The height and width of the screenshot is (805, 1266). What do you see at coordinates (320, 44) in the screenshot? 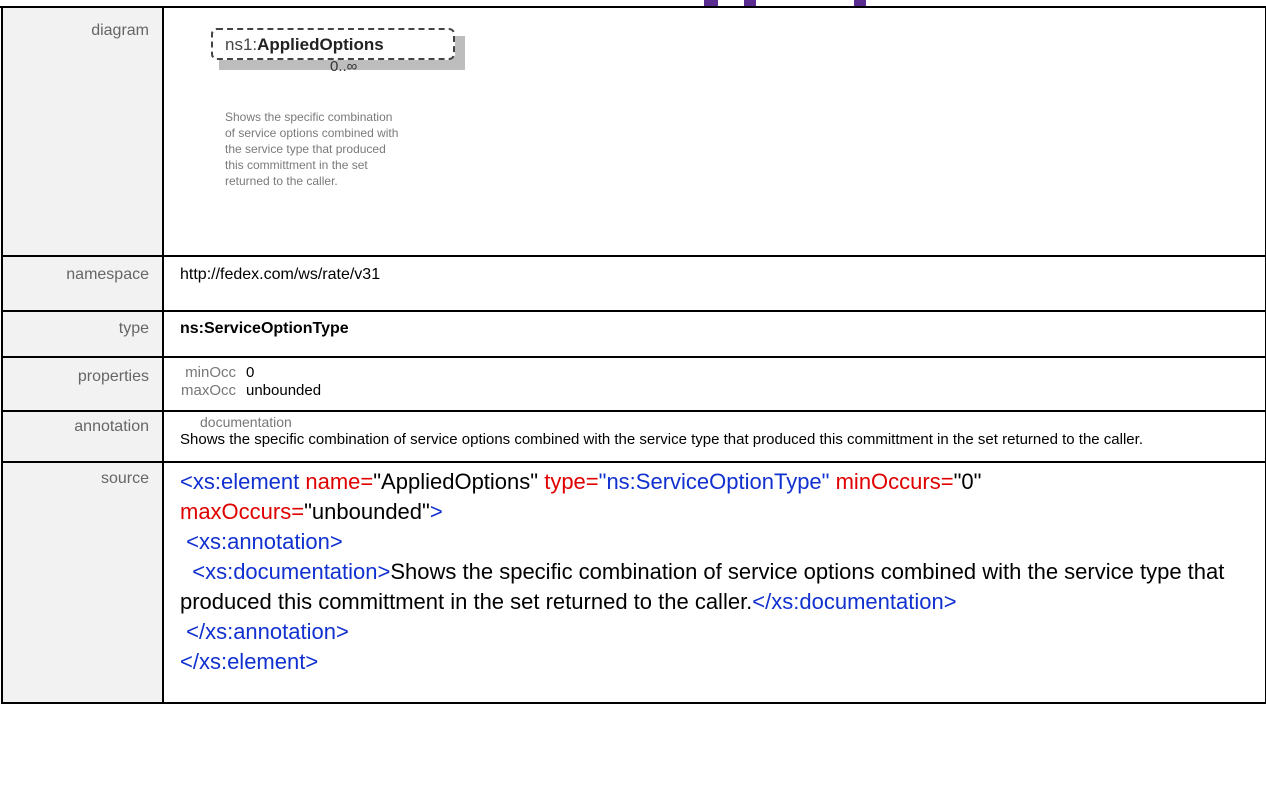
I see `element-local-name: AppliedOptions` at bounding box center [320, 44].